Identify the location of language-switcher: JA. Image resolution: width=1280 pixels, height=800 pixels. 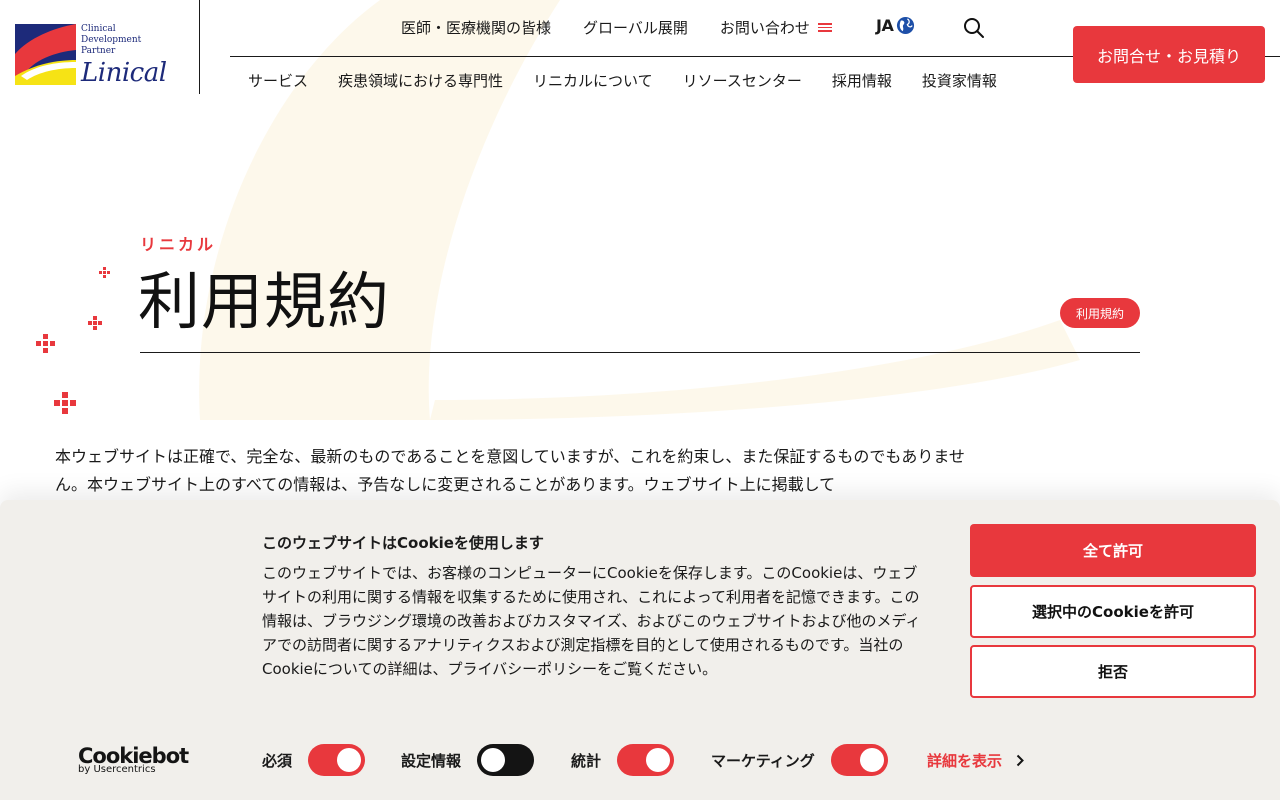
(895, 25).